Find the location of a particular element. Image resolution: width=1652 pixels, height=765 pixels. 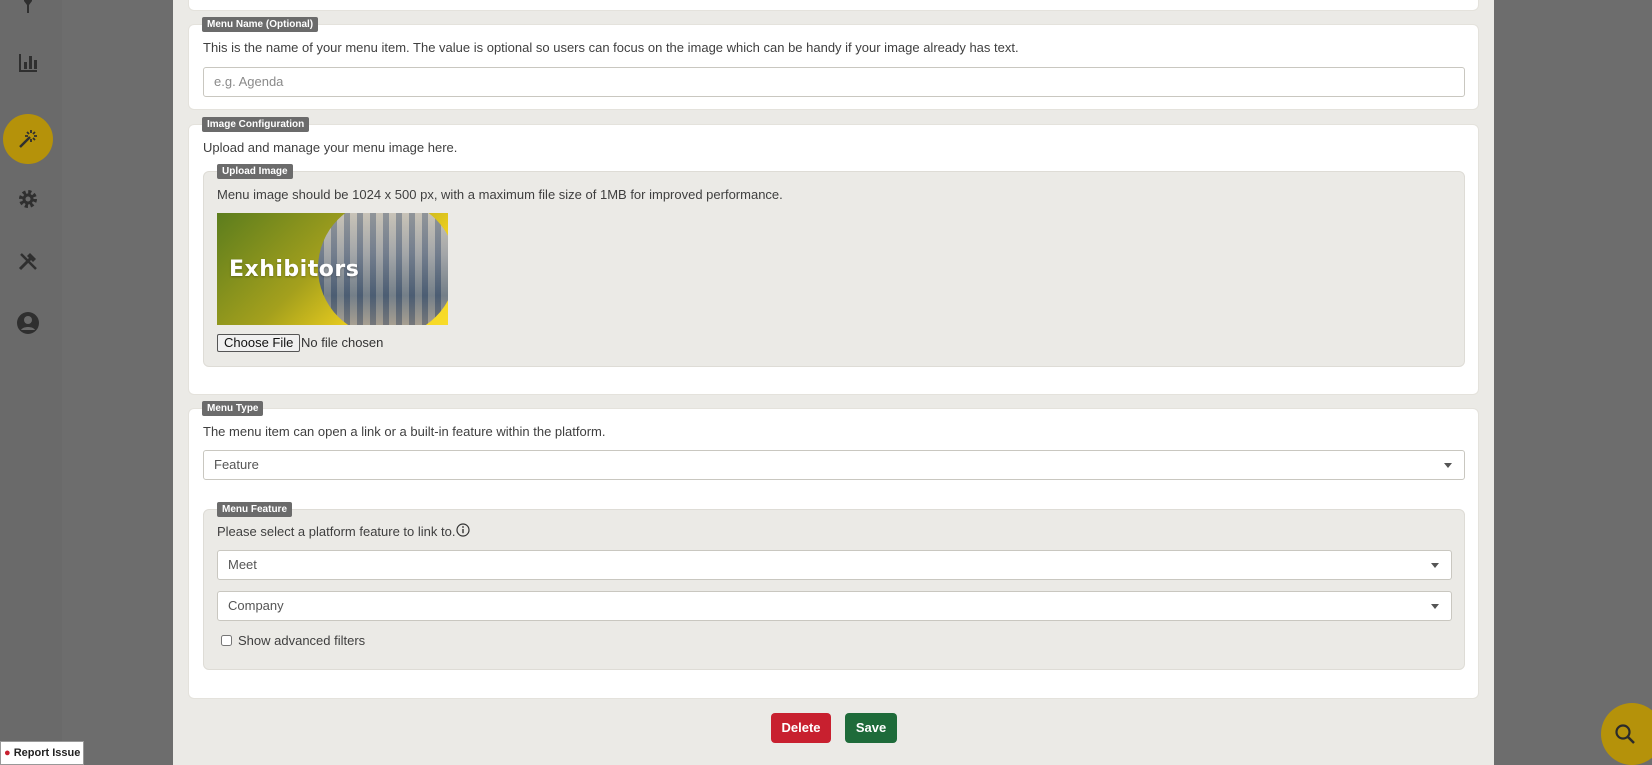

choose-file-button: Choose File is located at coordinates (259, 343).